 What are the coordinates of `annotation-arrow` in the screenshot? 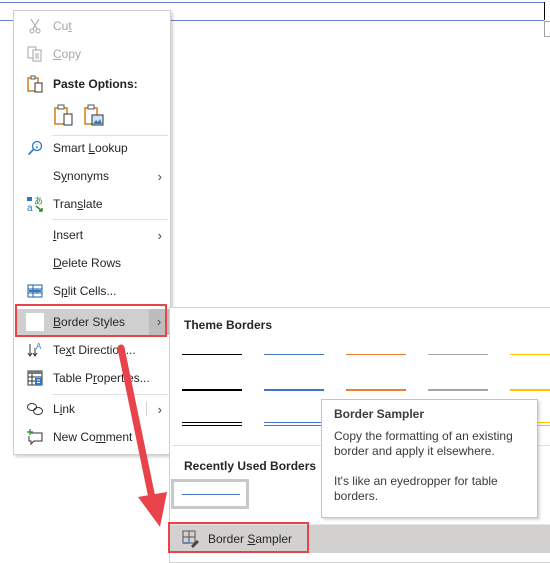 It's located at (142, 435).